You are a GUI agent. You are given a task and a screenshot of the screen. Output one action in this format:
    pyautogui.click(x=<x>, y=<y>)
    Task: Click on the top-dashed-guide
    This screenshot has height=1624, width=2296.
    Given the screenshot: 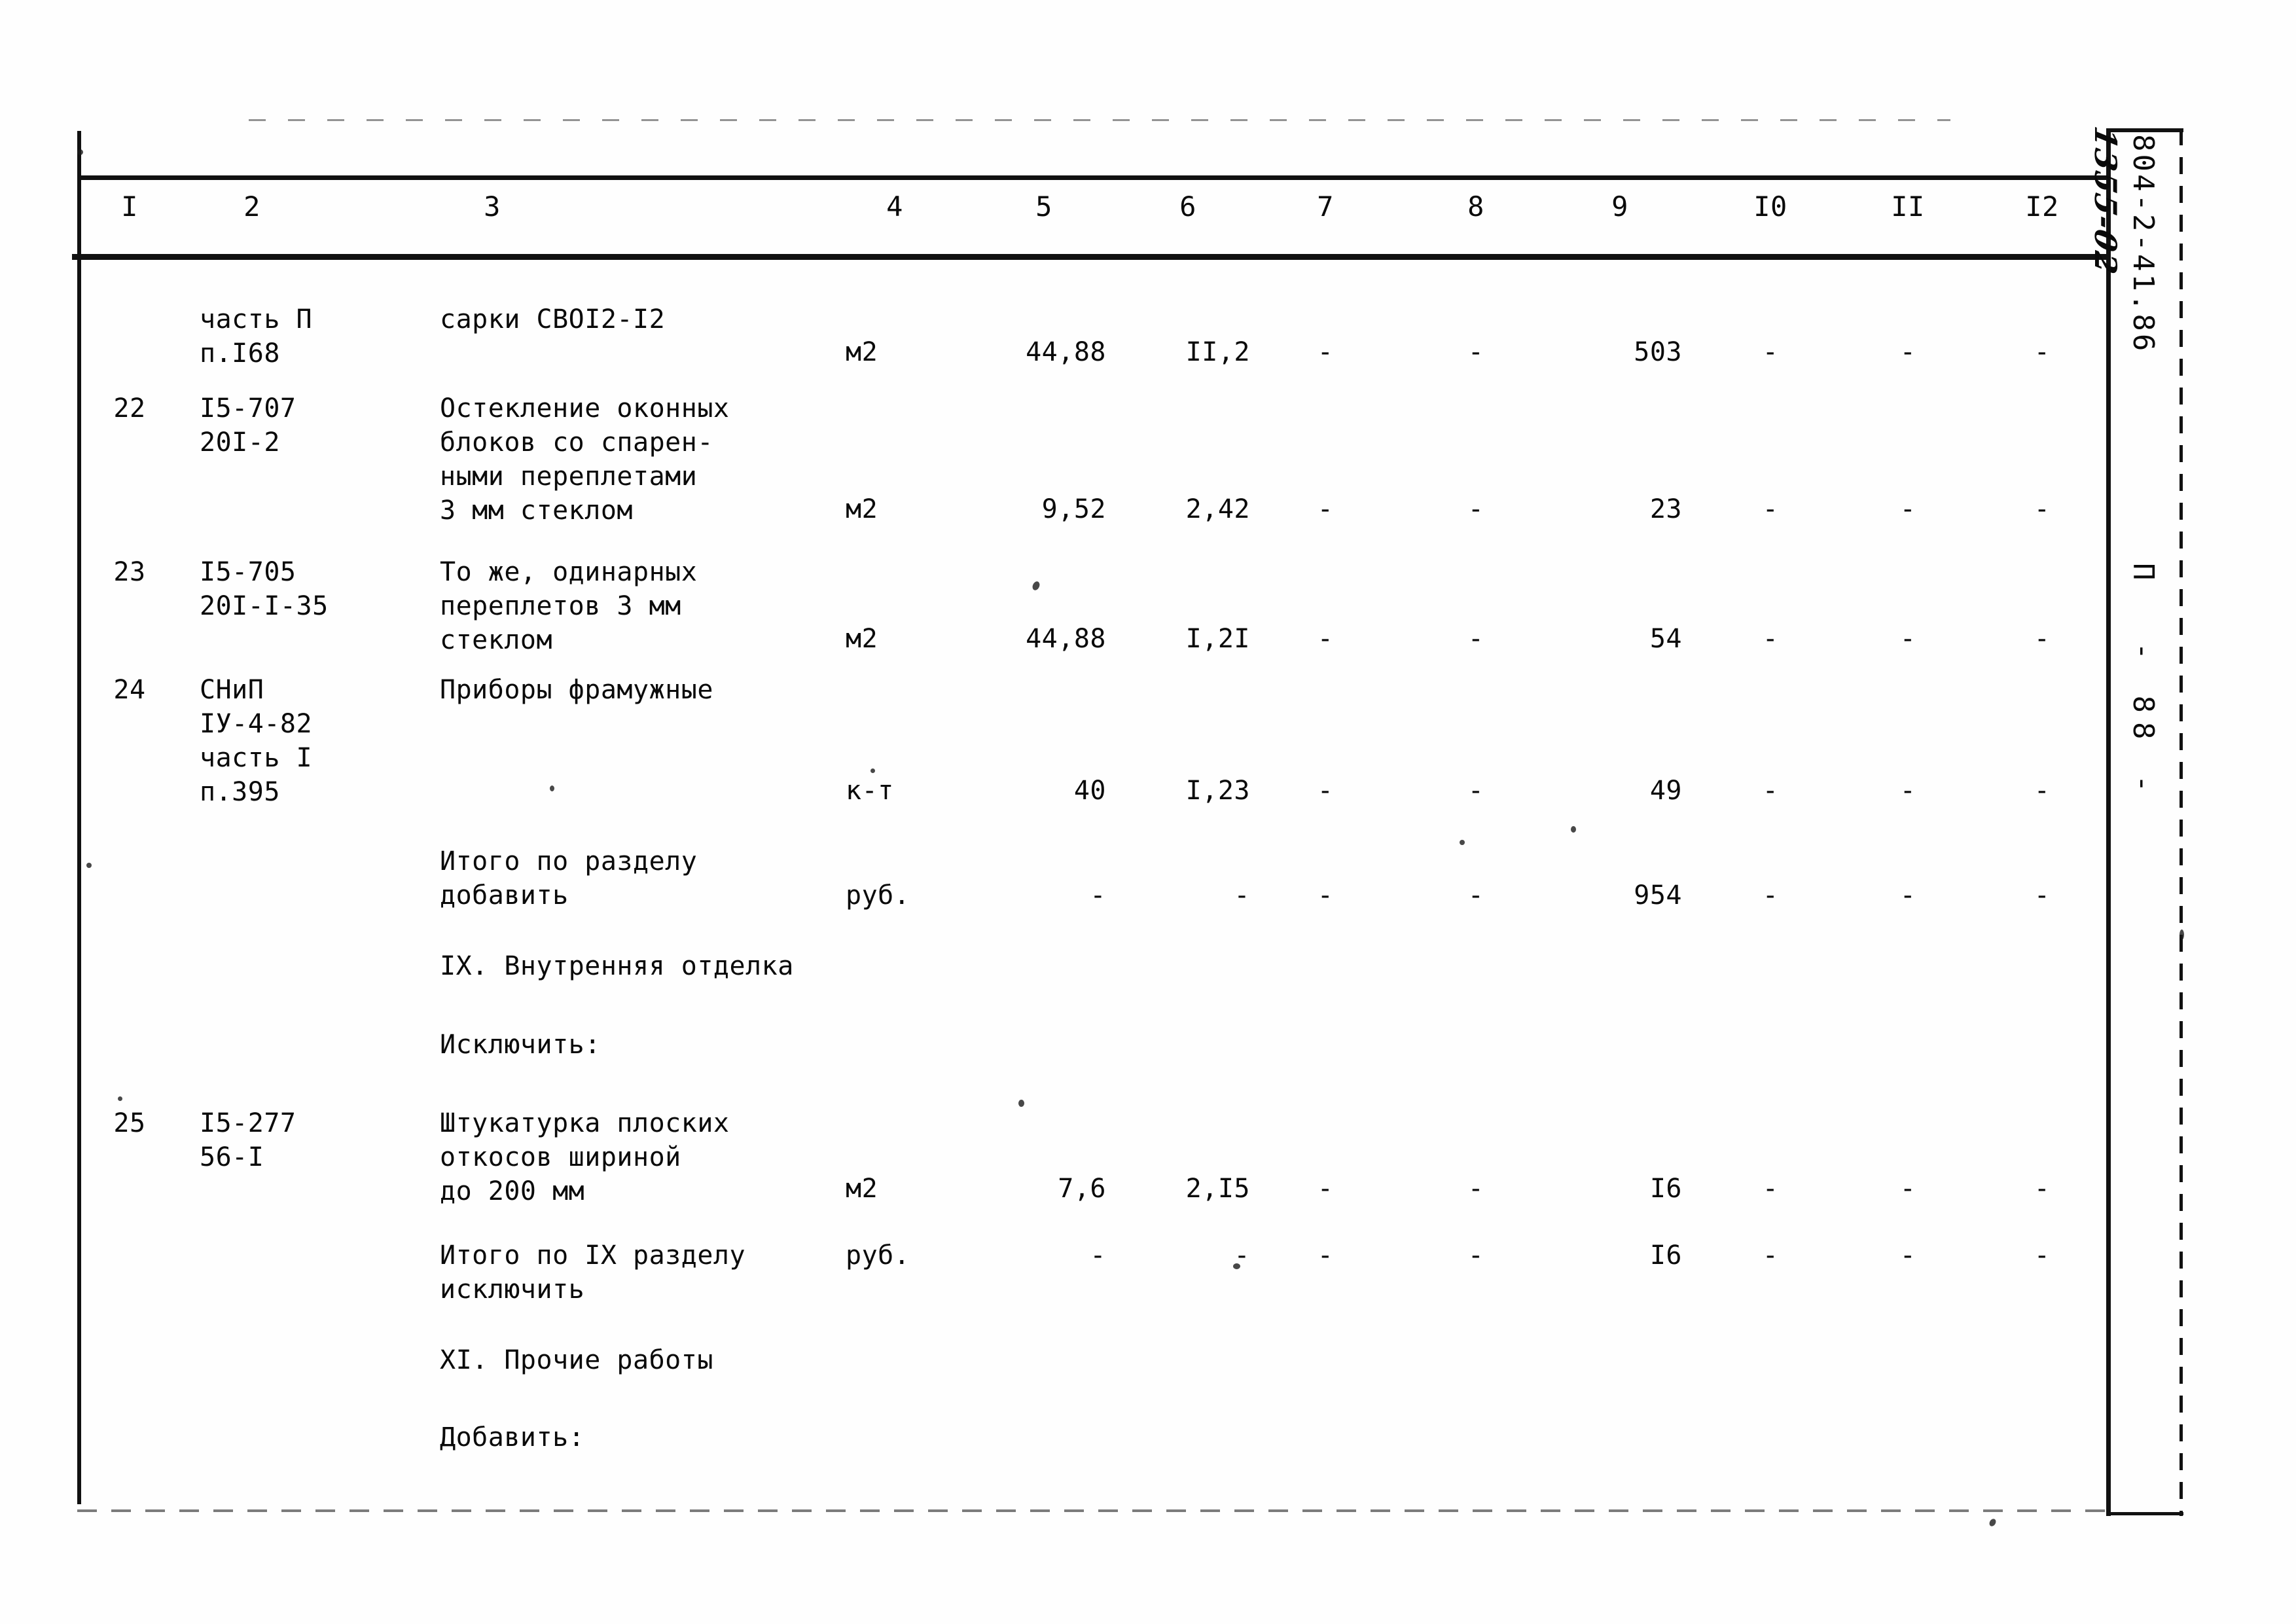 What is the action you would take?
    pyautogui.click(x=1099, y=120)
    